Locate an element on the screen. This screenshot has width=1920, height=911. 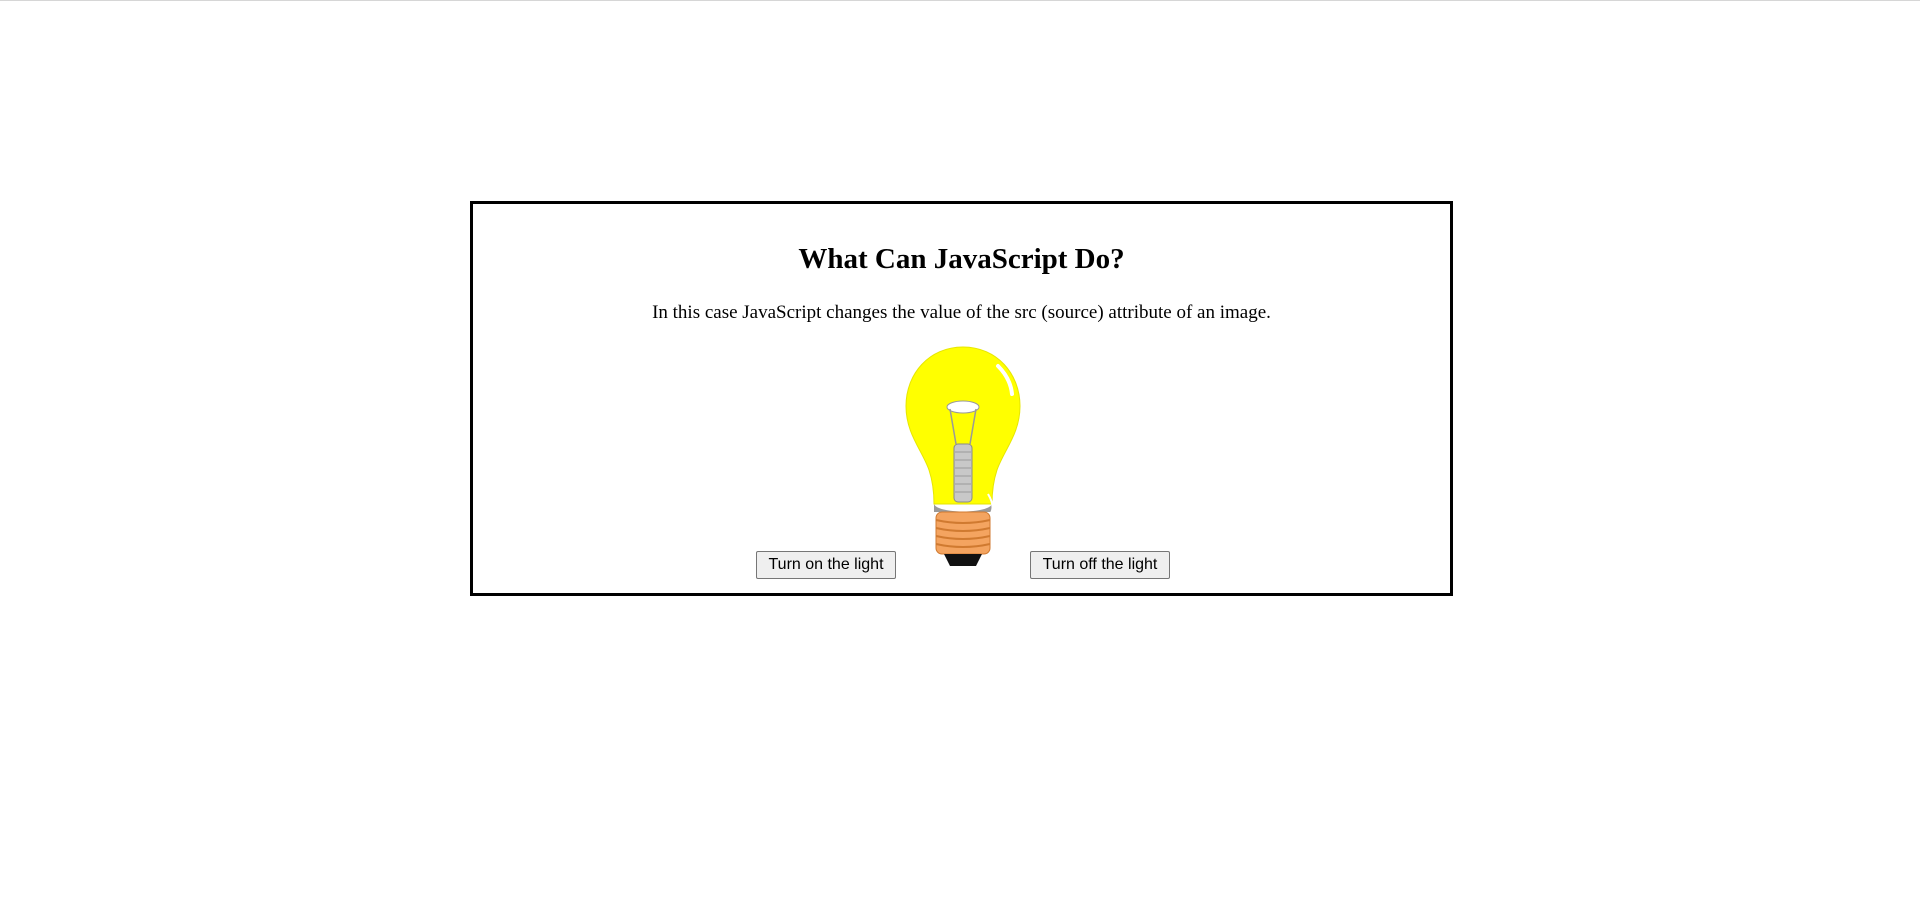
page-title: What Can JavaScript Do? is located at coordinates (961, 259).